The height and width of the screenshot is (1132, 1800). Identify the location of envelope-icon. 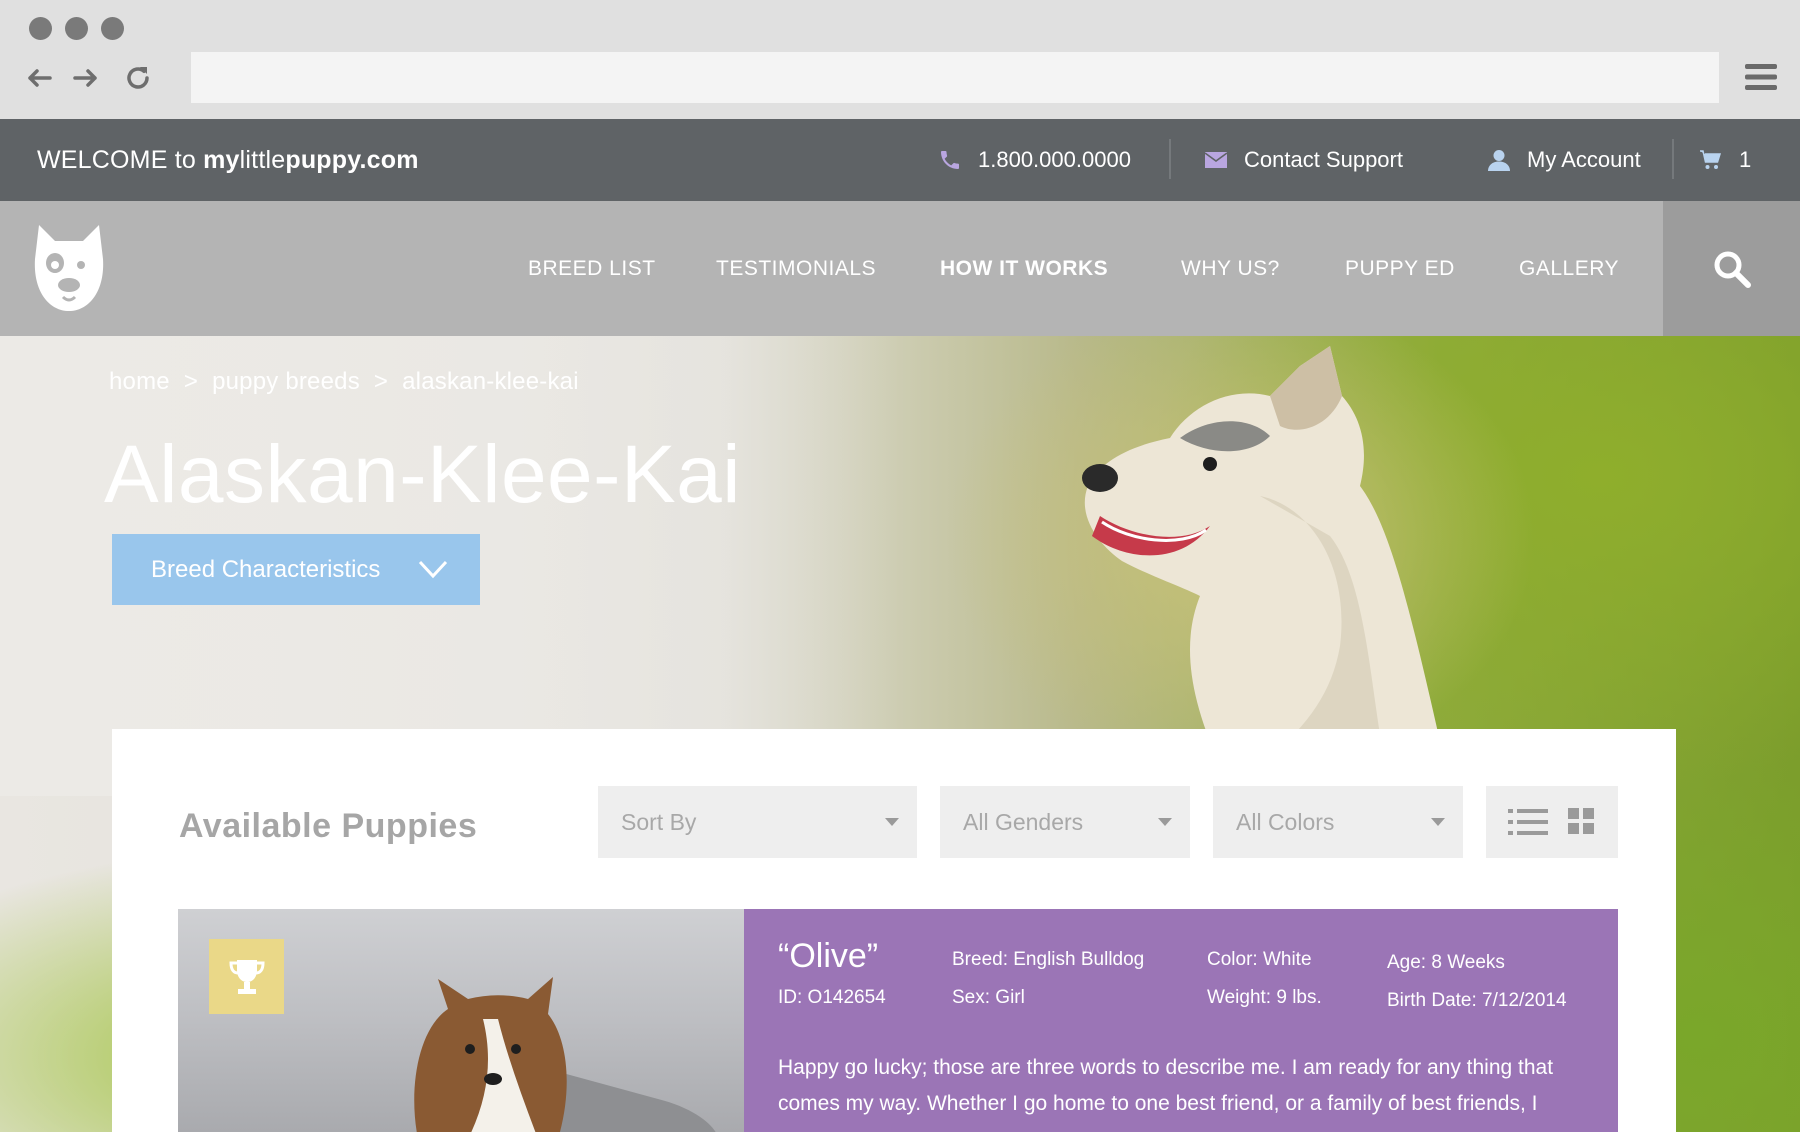
(1216, 160).